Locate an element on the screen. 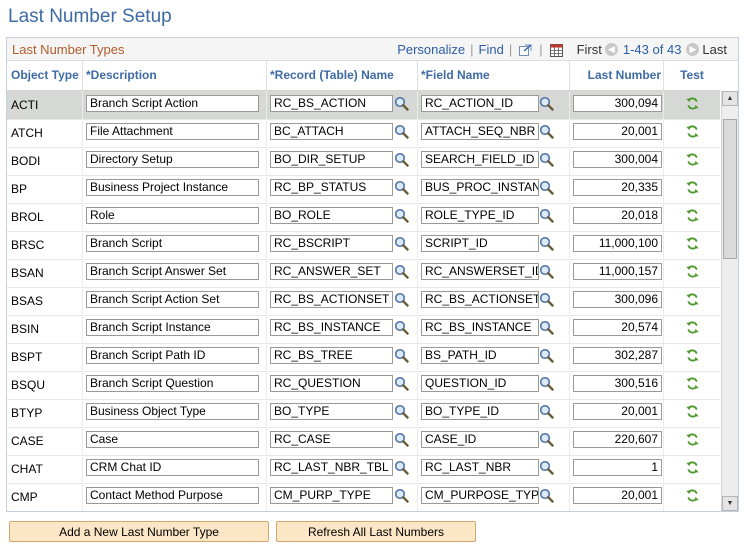 The height and width of the screenshot is (547, 744). description-input: Business Project Instance is located at coordinates (172, 187).